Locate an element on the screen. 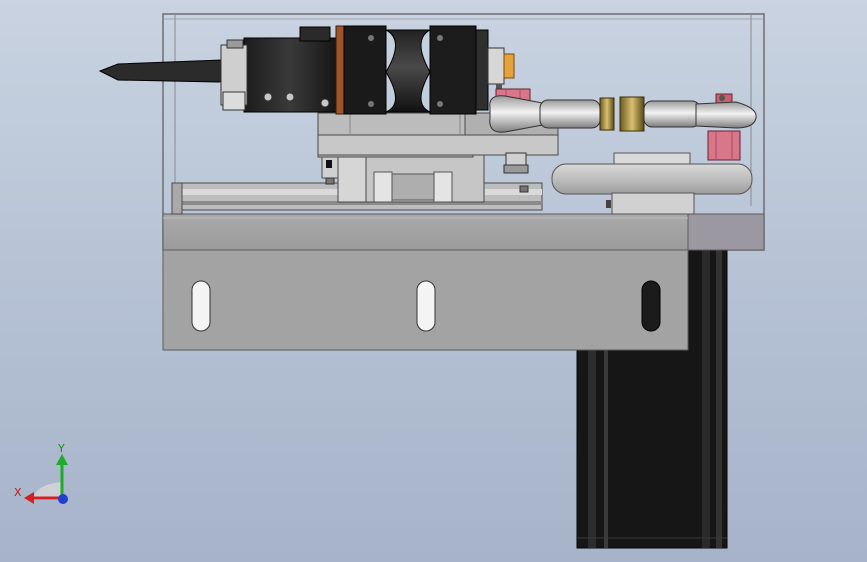  cylinder-end-fitting is located at coordinates (501, 70).